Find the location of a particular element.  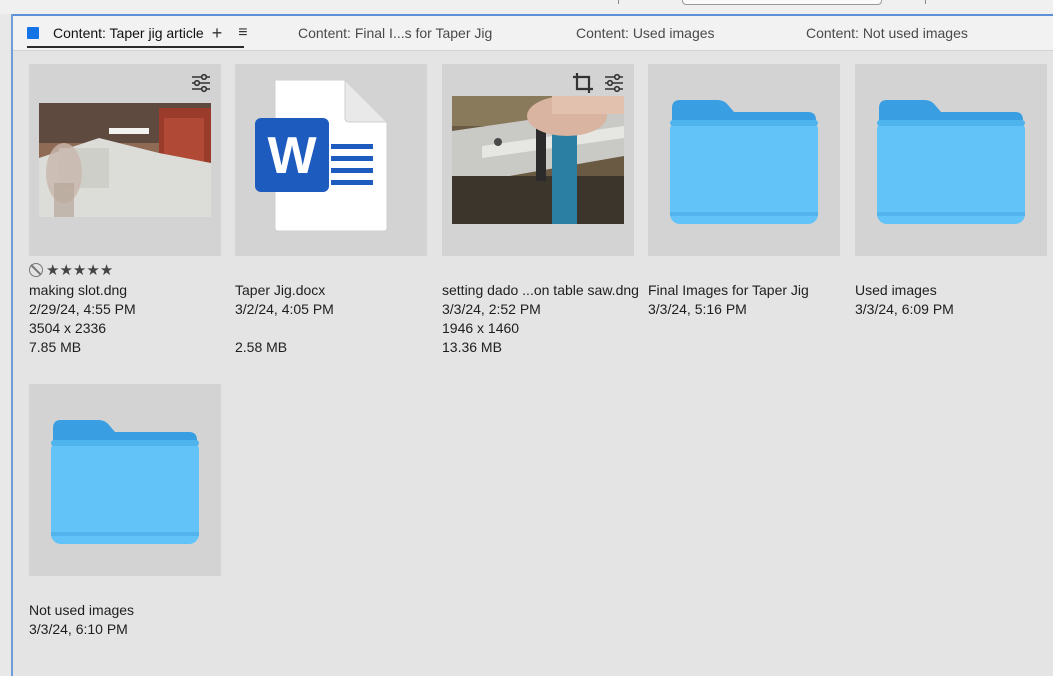

file-name: Taper Jig.docx is located at coordinates (280, 290).